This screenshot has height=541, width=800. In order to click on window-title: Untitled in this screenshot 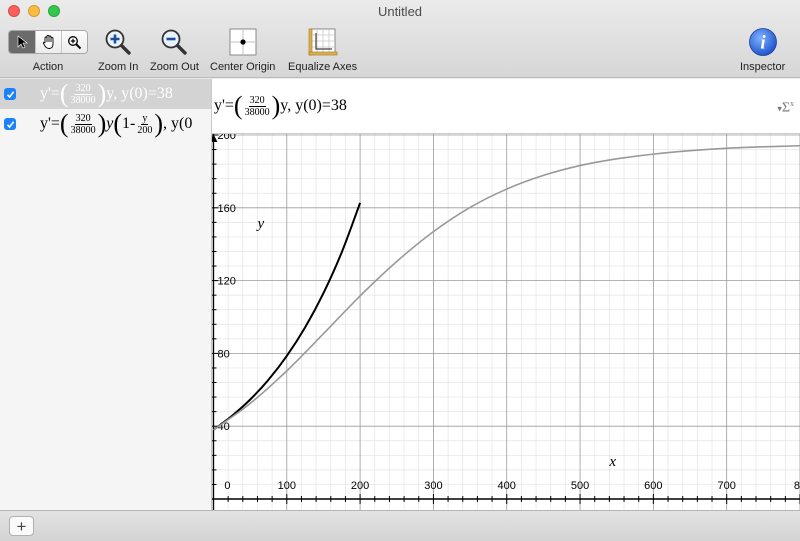, I will do `click(400, 11)`.